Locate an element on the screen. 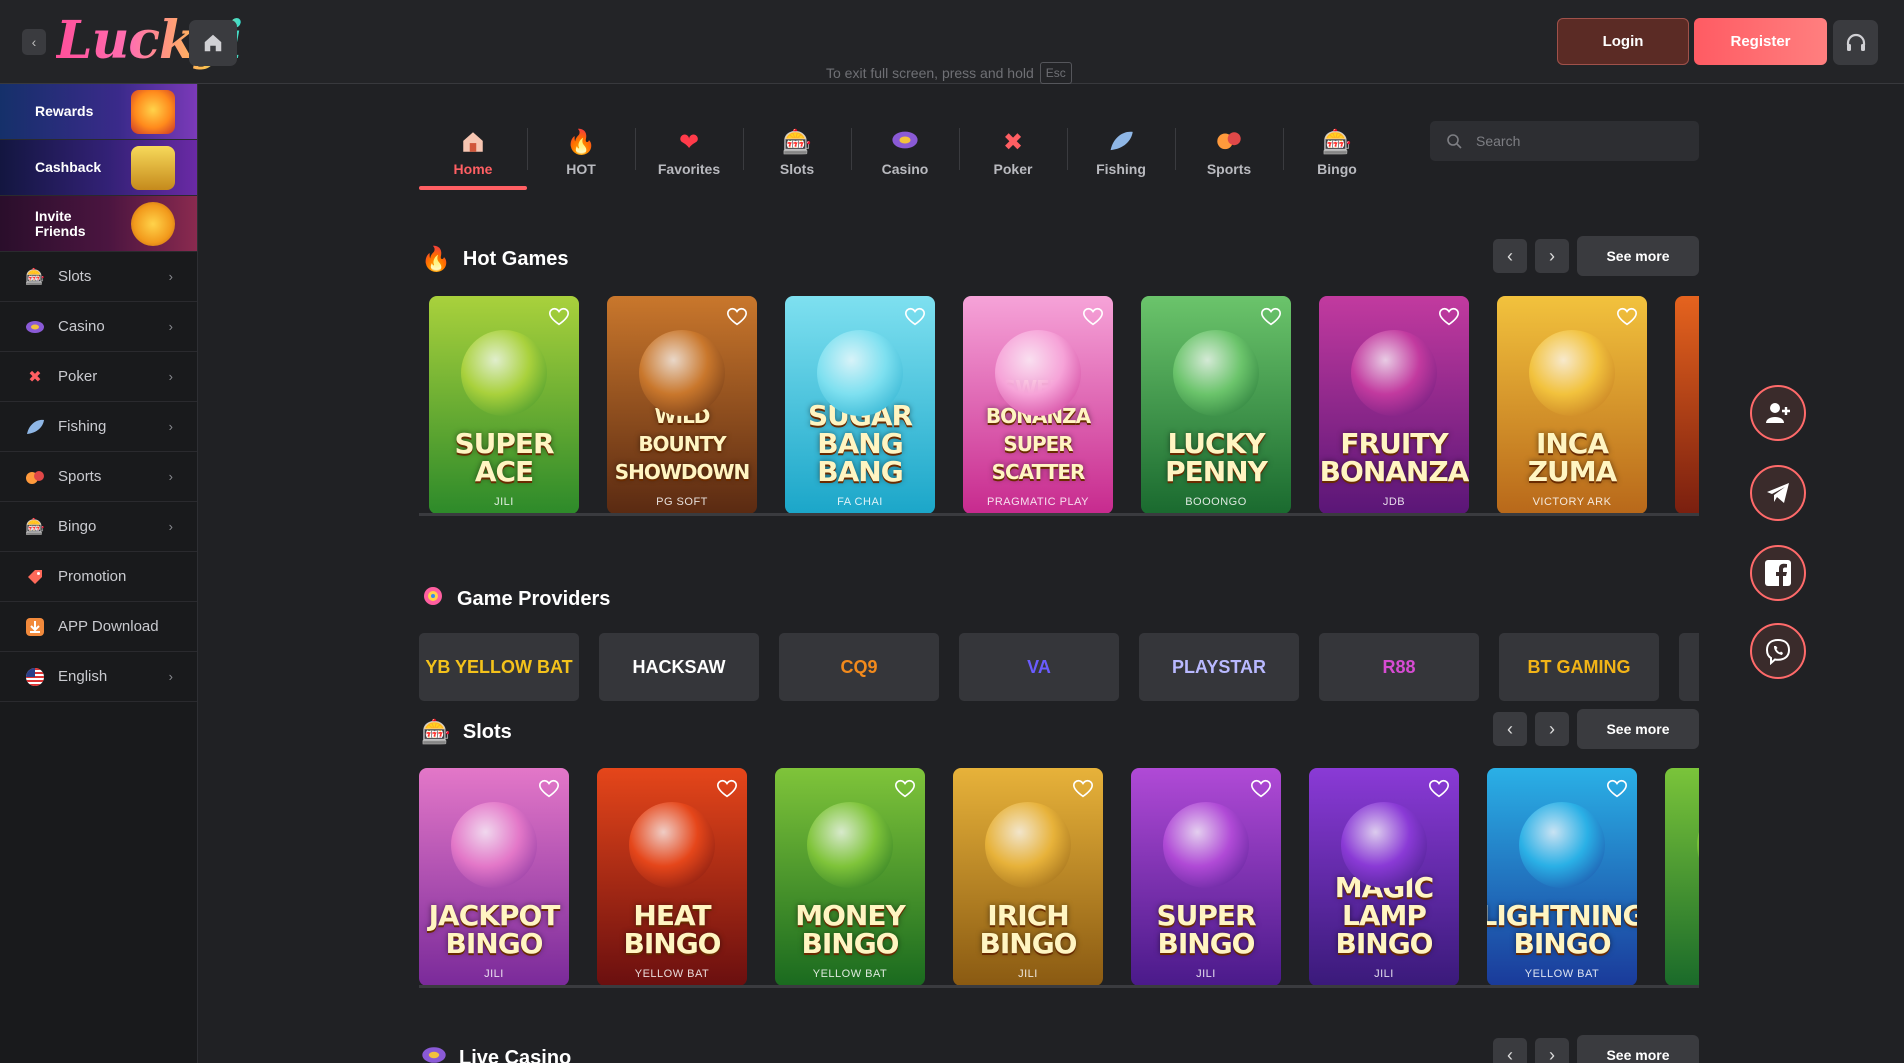 This screenshot has width=1904, height=1063. viber-icon is located at coordinates (1778, 651).